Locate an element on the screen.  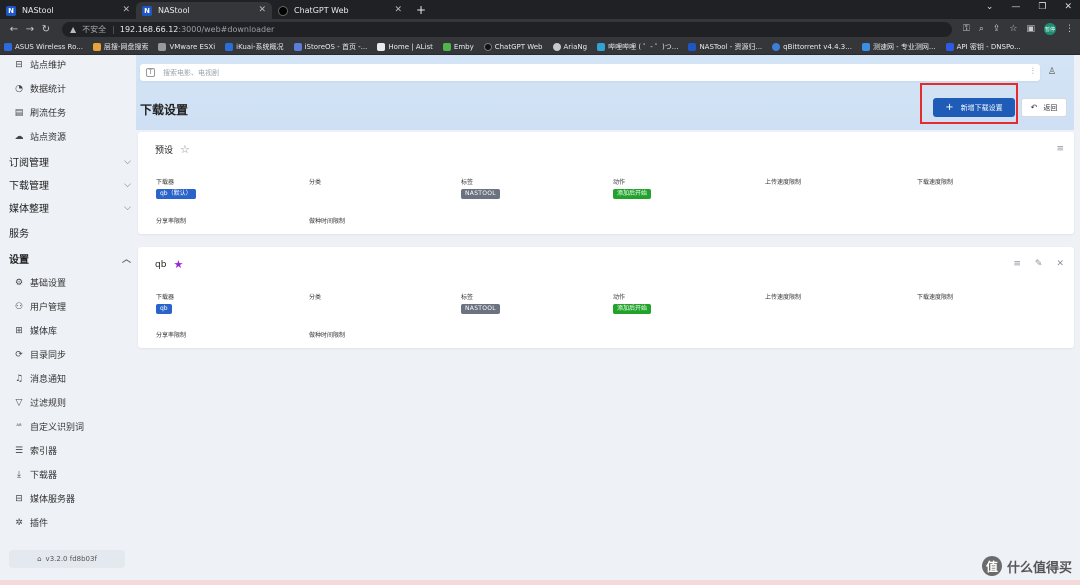
sidebar-item-statistics: ◔ 数据统计 is located at coordinates (40, 89).